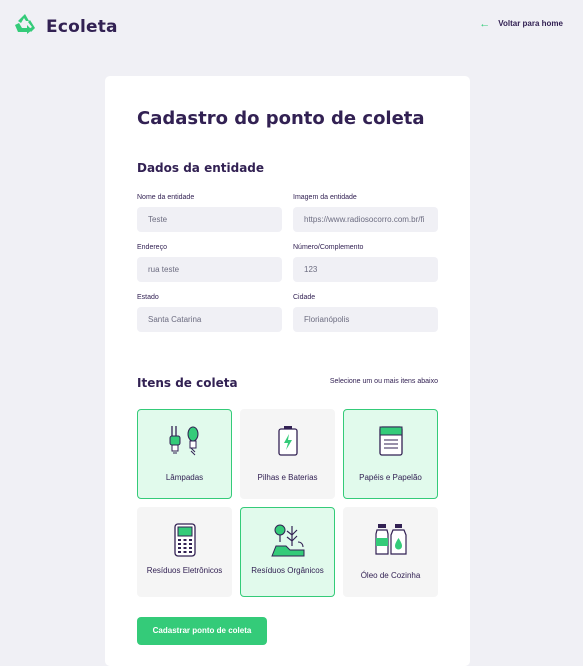 This screenshot has height=666, width=583. I want to click on item-label: Resíduos Orgânicos, so click(287, 570).